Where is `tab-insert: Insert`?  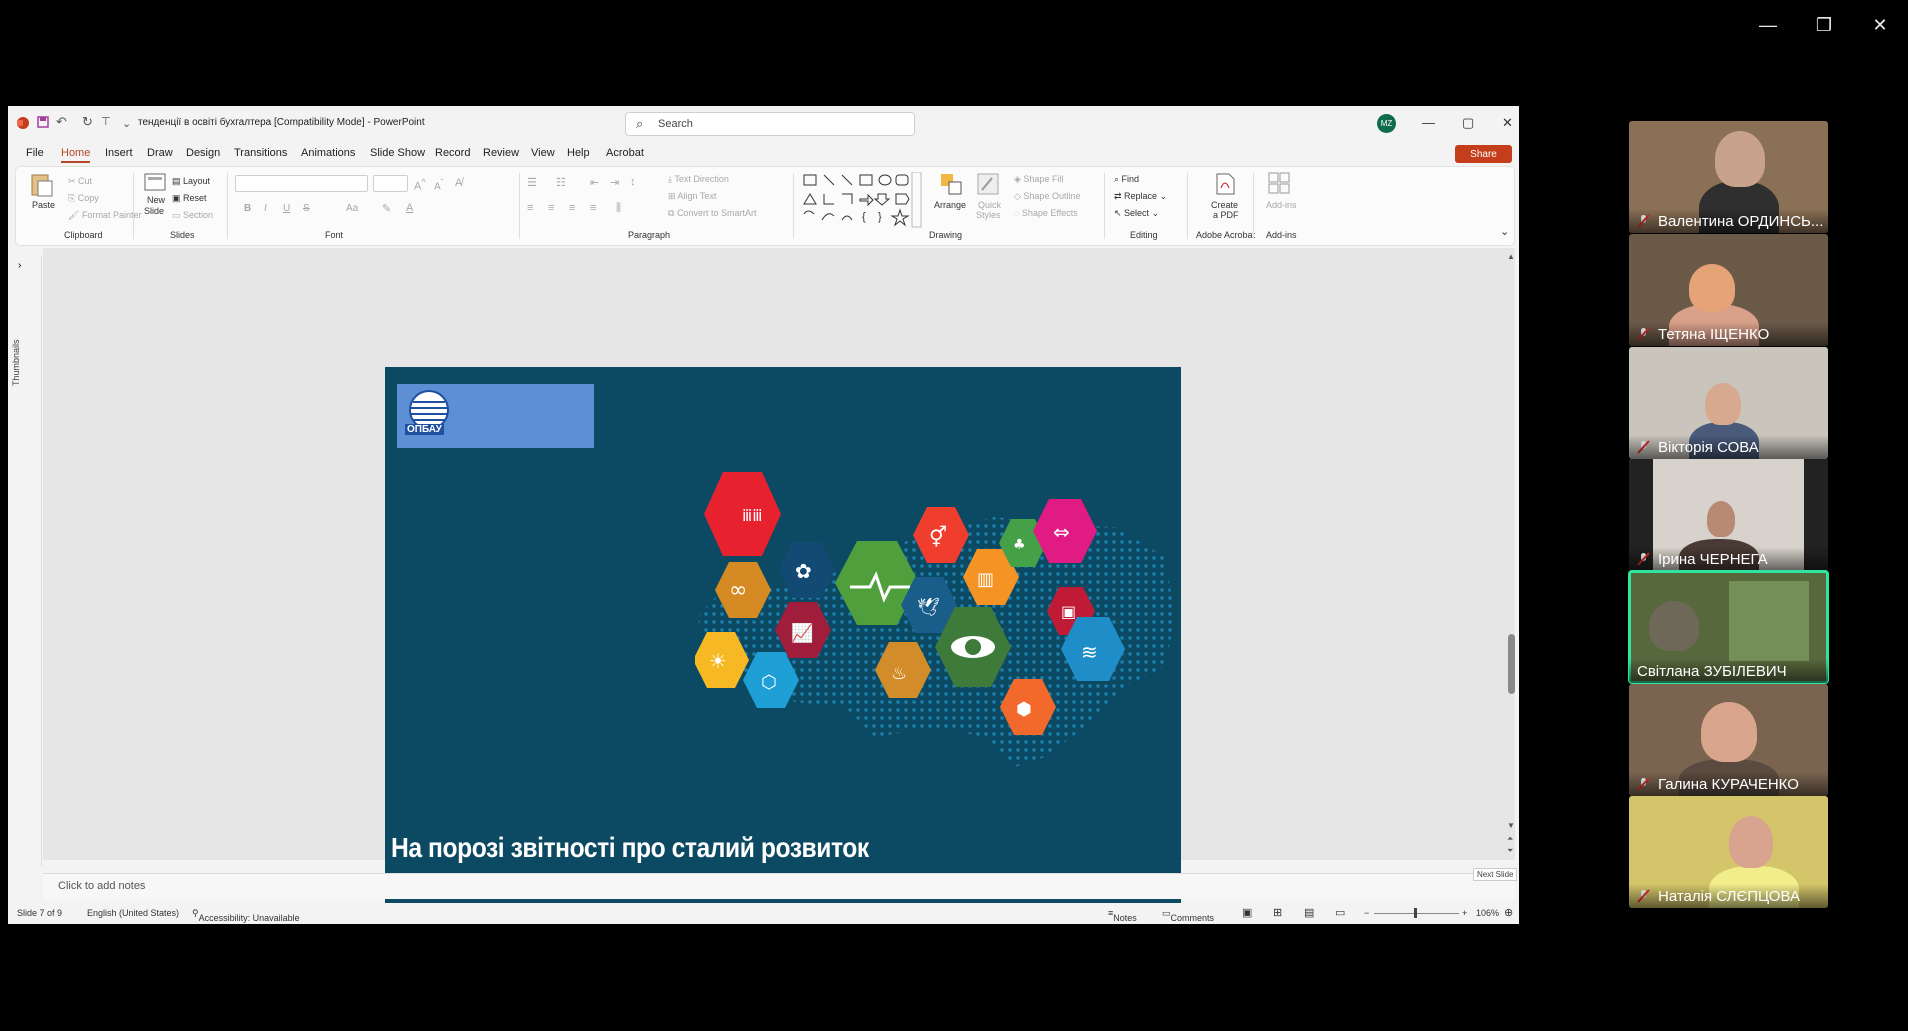 tab-insert: Insert is located at coordinates (119, 153).